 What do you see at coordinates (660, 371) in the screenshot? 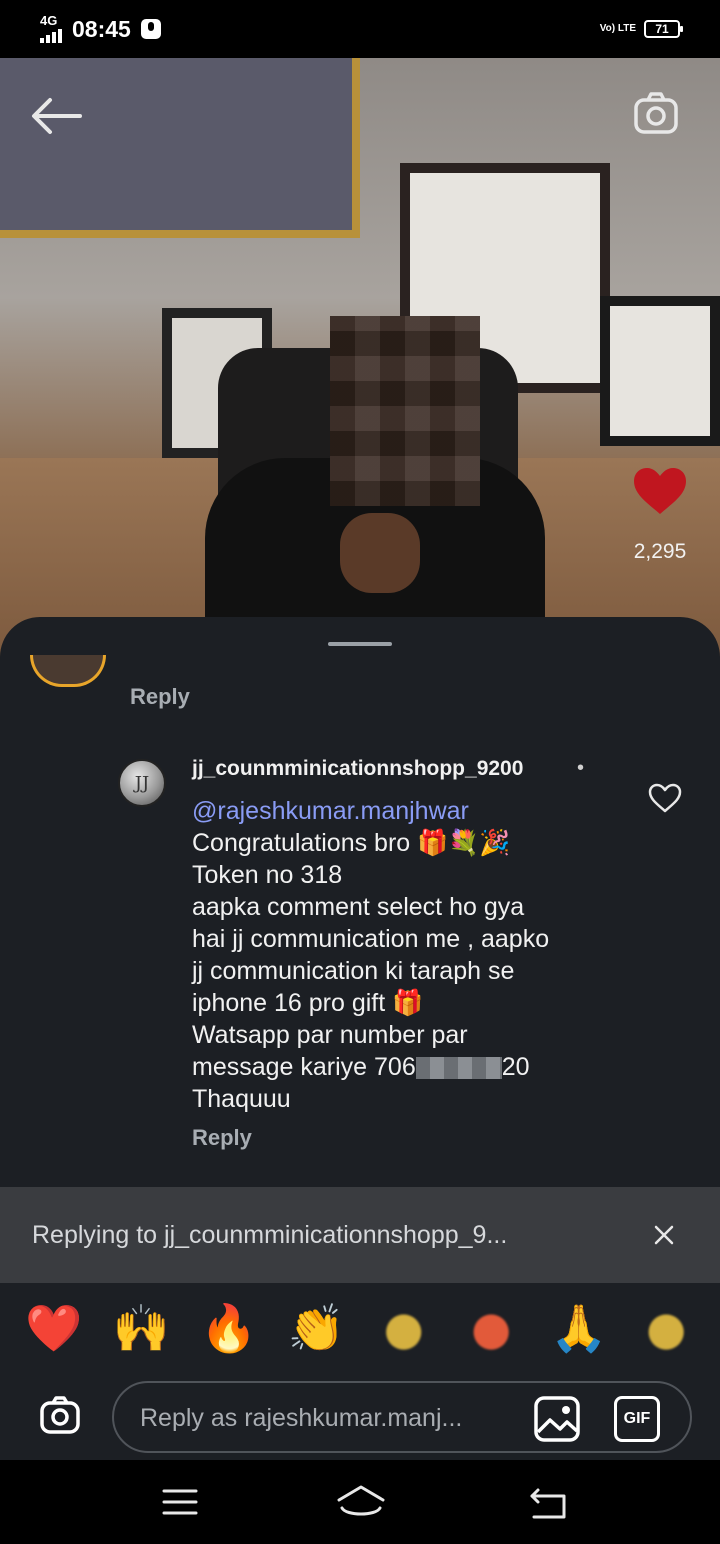
I see `wall-photo-small` at bounding box center [660, 371].